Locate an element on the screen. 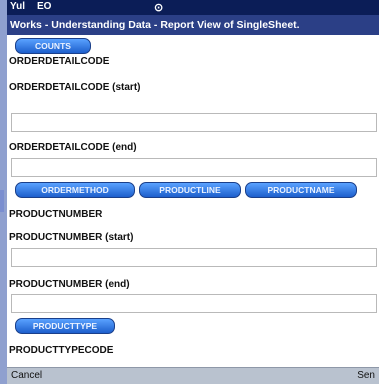 The height and width of the screenshot is (384, 379). productline-button: PRODUCTLINE is located at coordinates (190, 190).